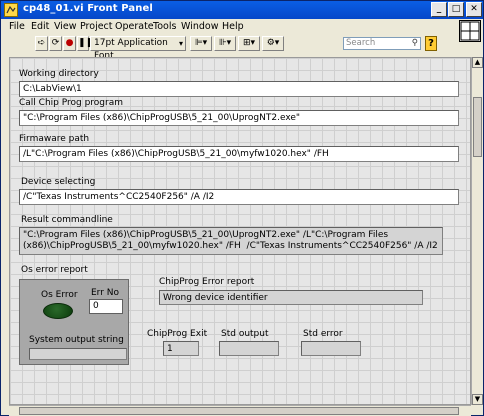 This screenshot has width=484, height=416. What do you see at coordinates (105, 293) in the screenshot?
I see `err-no-label: Err No` at bounding box center [105, 293].